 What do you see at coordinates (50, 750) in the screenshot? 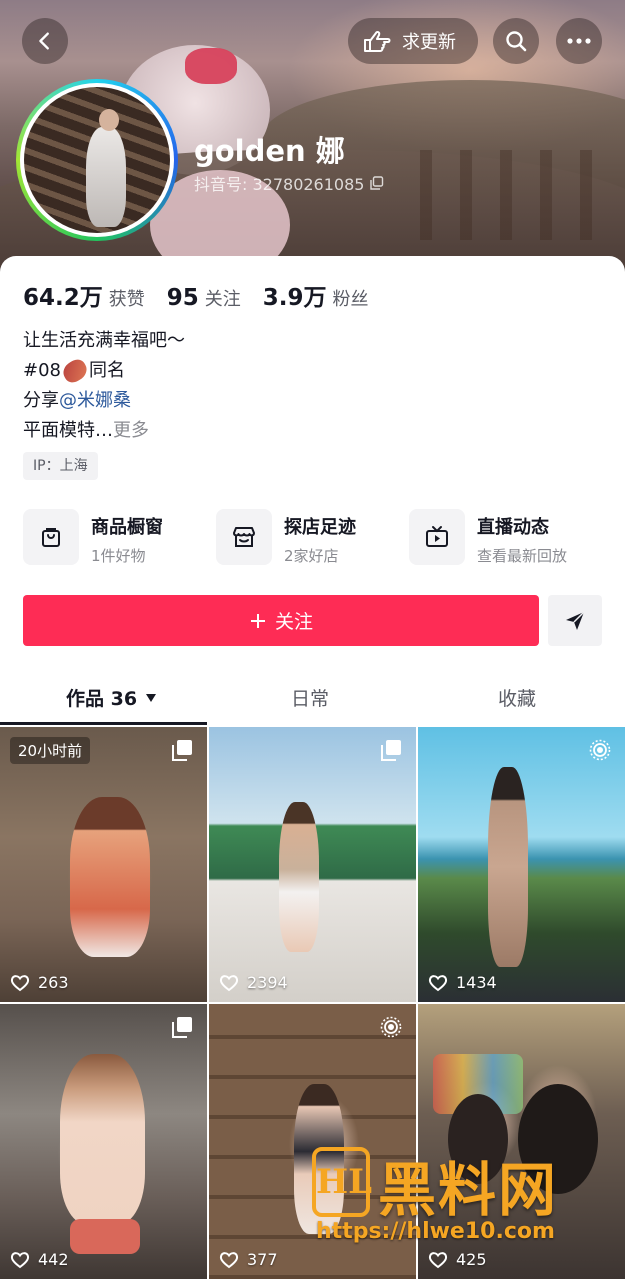
I see `time-badge: 20小时前` at bounding box center [50, 750].